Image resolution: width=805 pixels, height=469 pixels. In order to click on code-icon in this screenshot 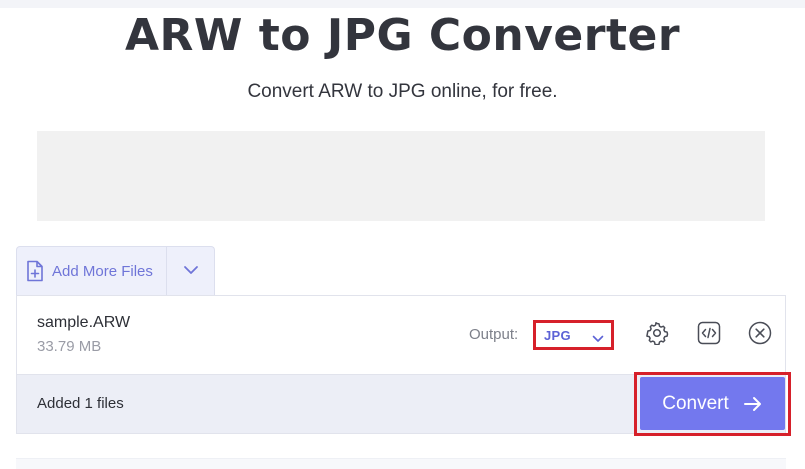, I will do `click(709, 335)`.